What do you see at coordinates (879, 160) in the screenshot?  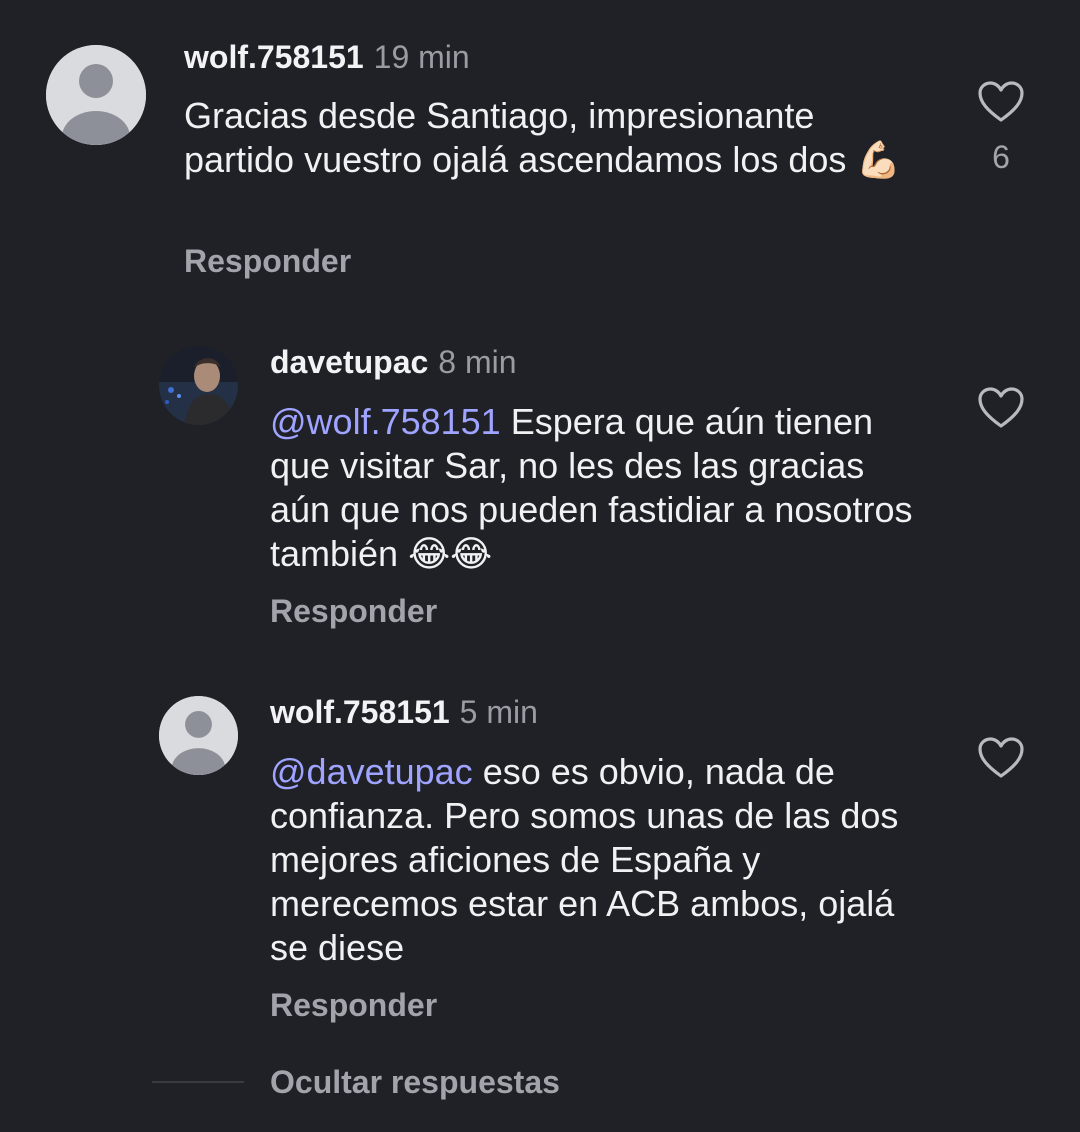 I see `flexed-biceps-emoji: 💪🏻` at bounding box center [879, 160].